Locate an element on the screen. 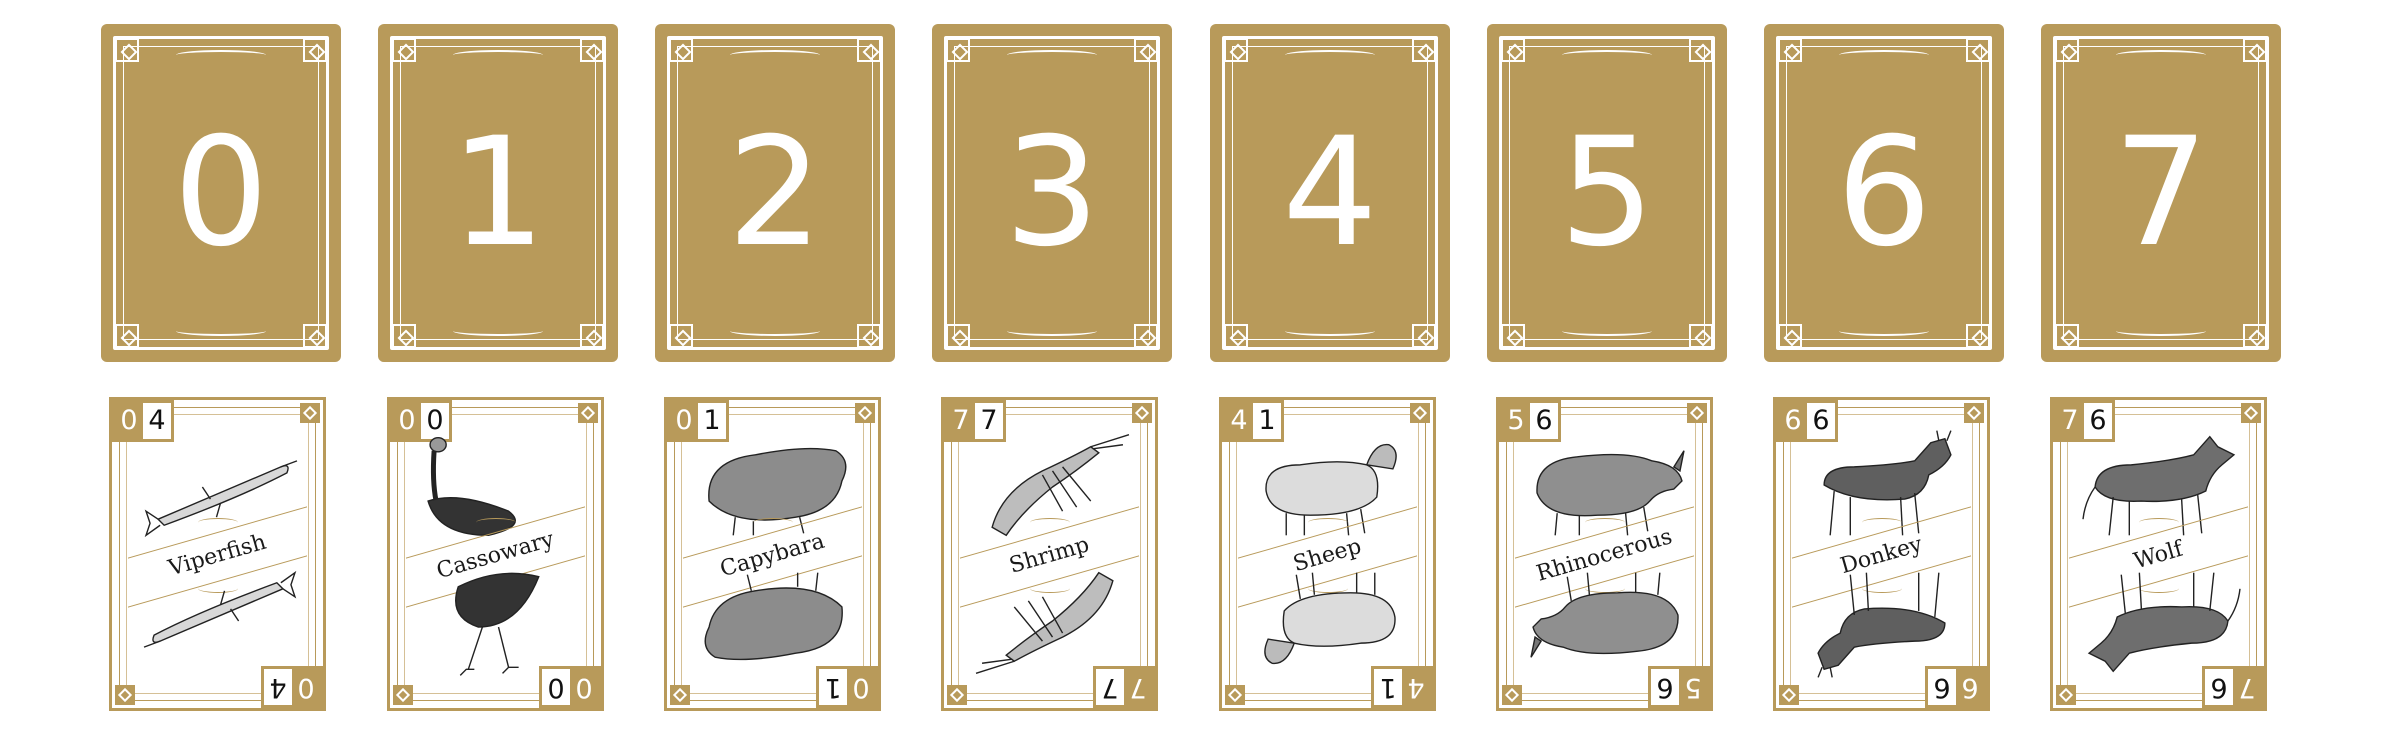  card-back-7: 7 is located at coordinates (2161, 193).